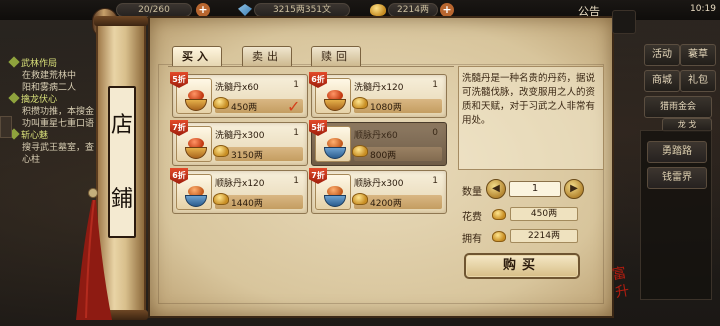 This screenshot has width=720, height=326. What do you see at coordinates (386, 204) in the screenshot?
I see `item-price: 4200两` at bounding box center [386, 204].